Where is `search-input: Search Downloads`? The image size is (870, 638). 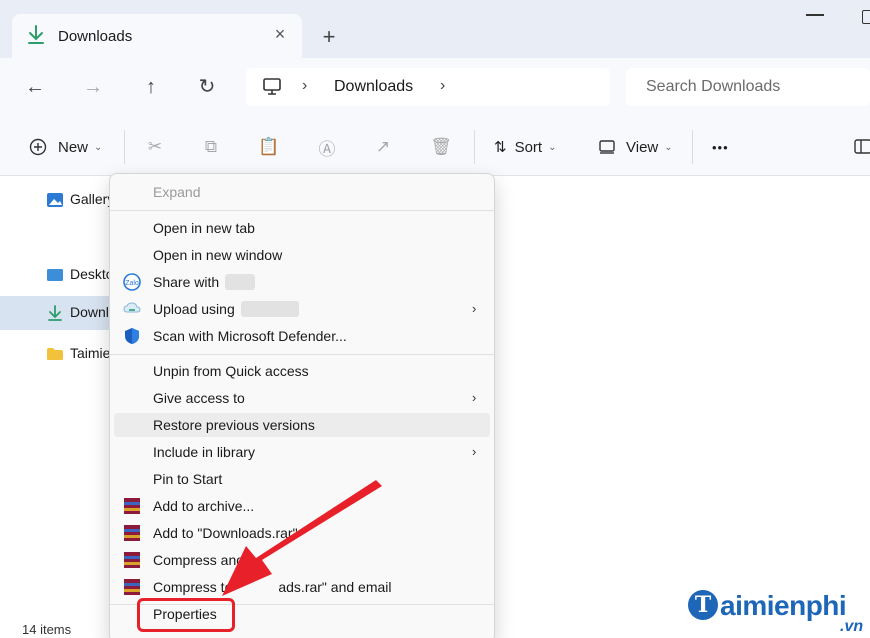
search-input: Search Downloads is located at coordinates (713, 87).